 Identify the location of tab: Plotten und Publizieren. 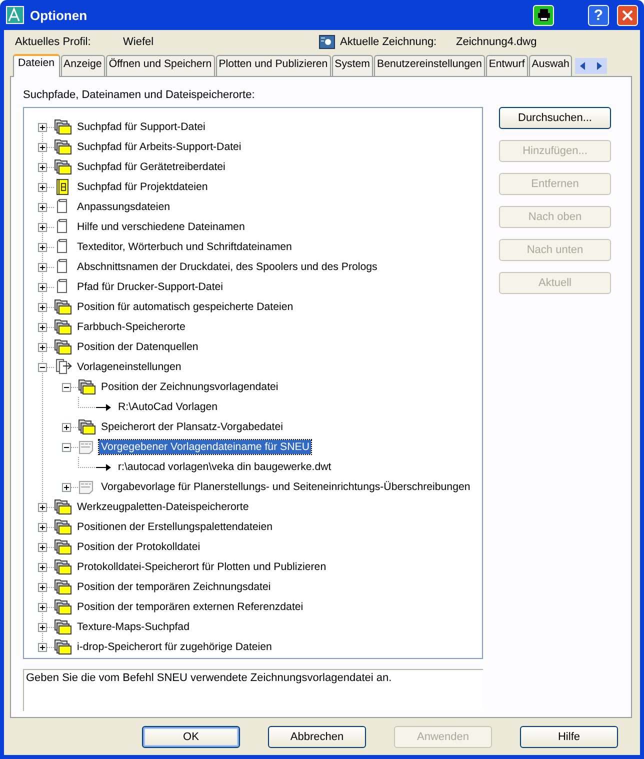
(273, 65).